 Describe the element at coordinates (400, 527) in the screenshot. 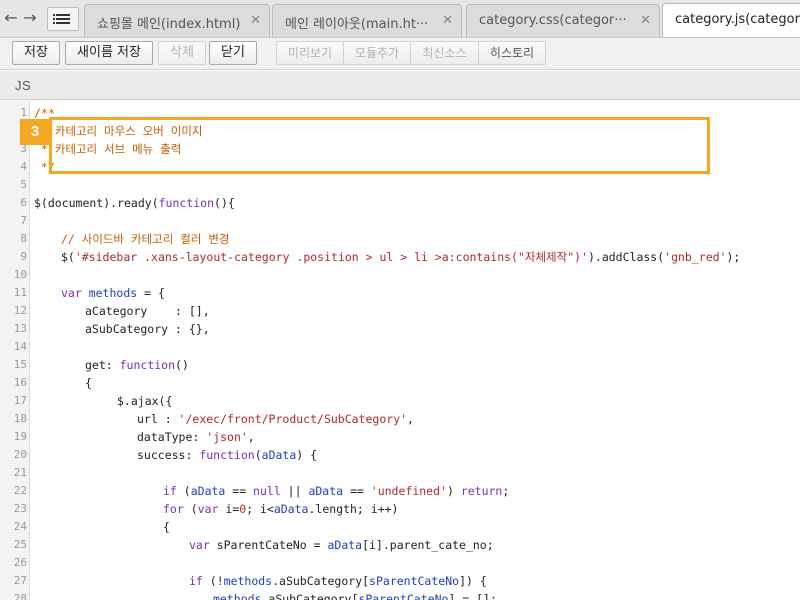

I see `code-line: 24 {` at that location.